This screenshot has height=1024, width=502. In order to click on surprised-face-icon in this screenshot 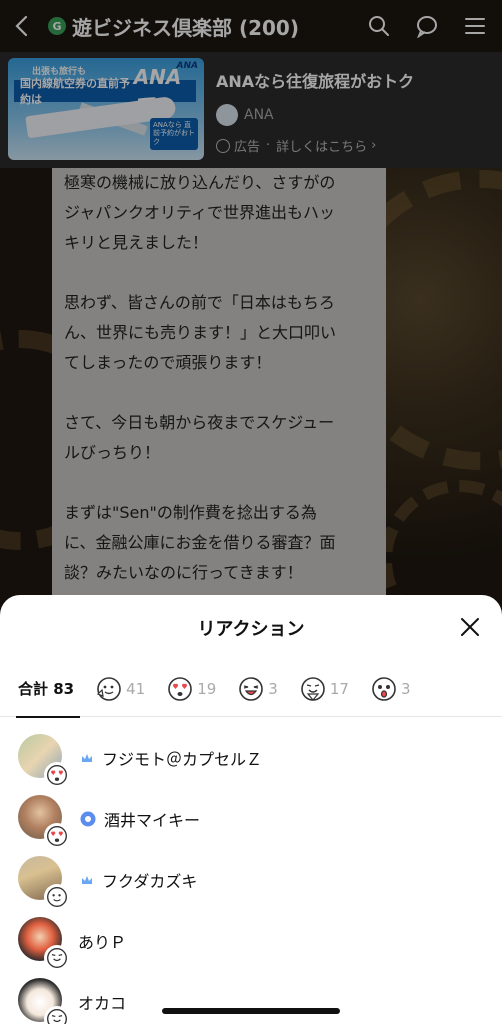, I will do `click(384, 688)`.